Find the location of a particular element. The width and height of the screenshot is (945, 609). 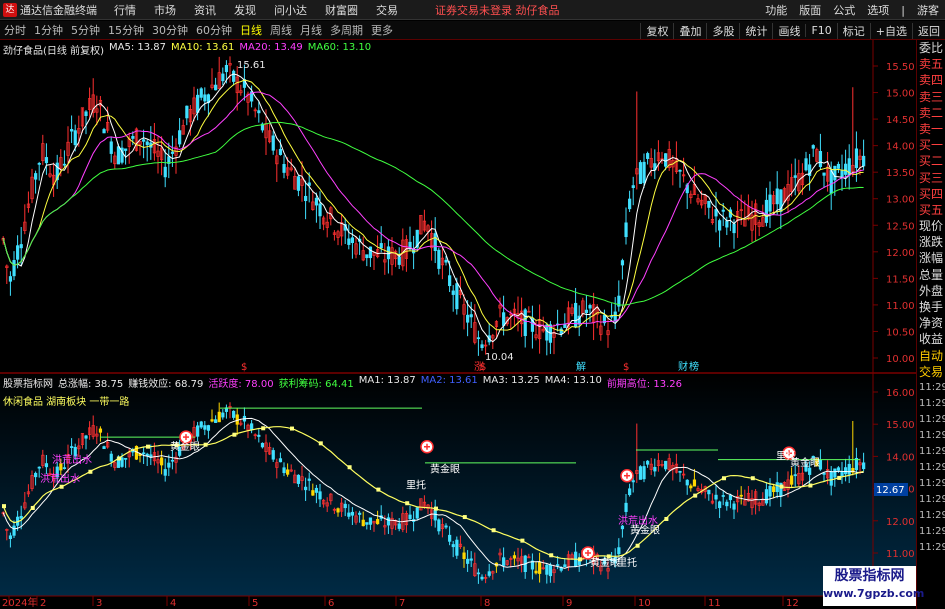

period-monthly: 月线 is located at coordinates (311, 30).